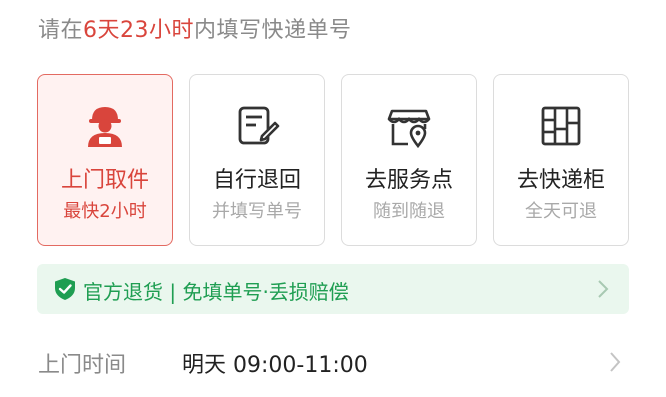 The image size is (666, 397). I want to click on option-title: 去服务点, so click(408, 180).